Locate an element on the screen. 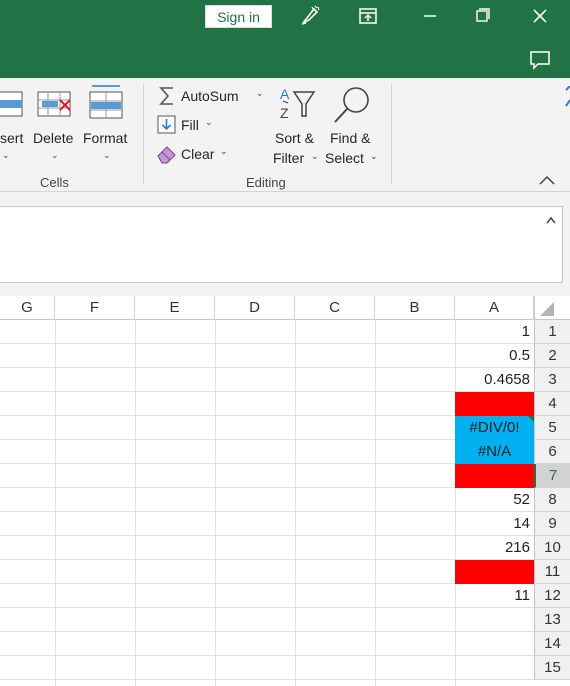  select-all-button is located at coordinates (552, 308).